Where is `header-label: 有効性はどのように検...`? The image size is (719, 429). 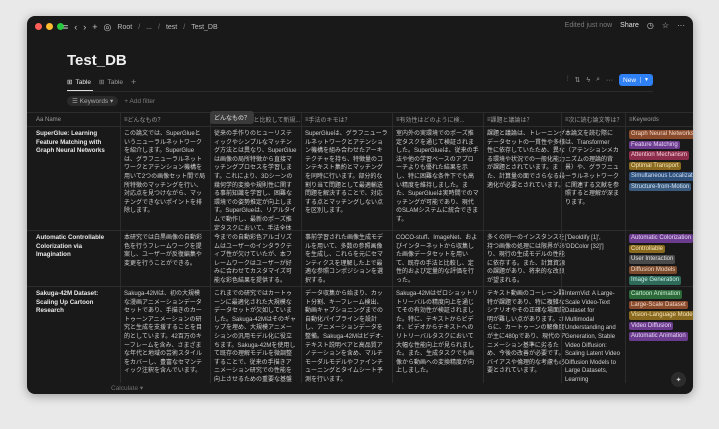
header-label: 有効性はどのように検... is located at coordinates (432, 121).